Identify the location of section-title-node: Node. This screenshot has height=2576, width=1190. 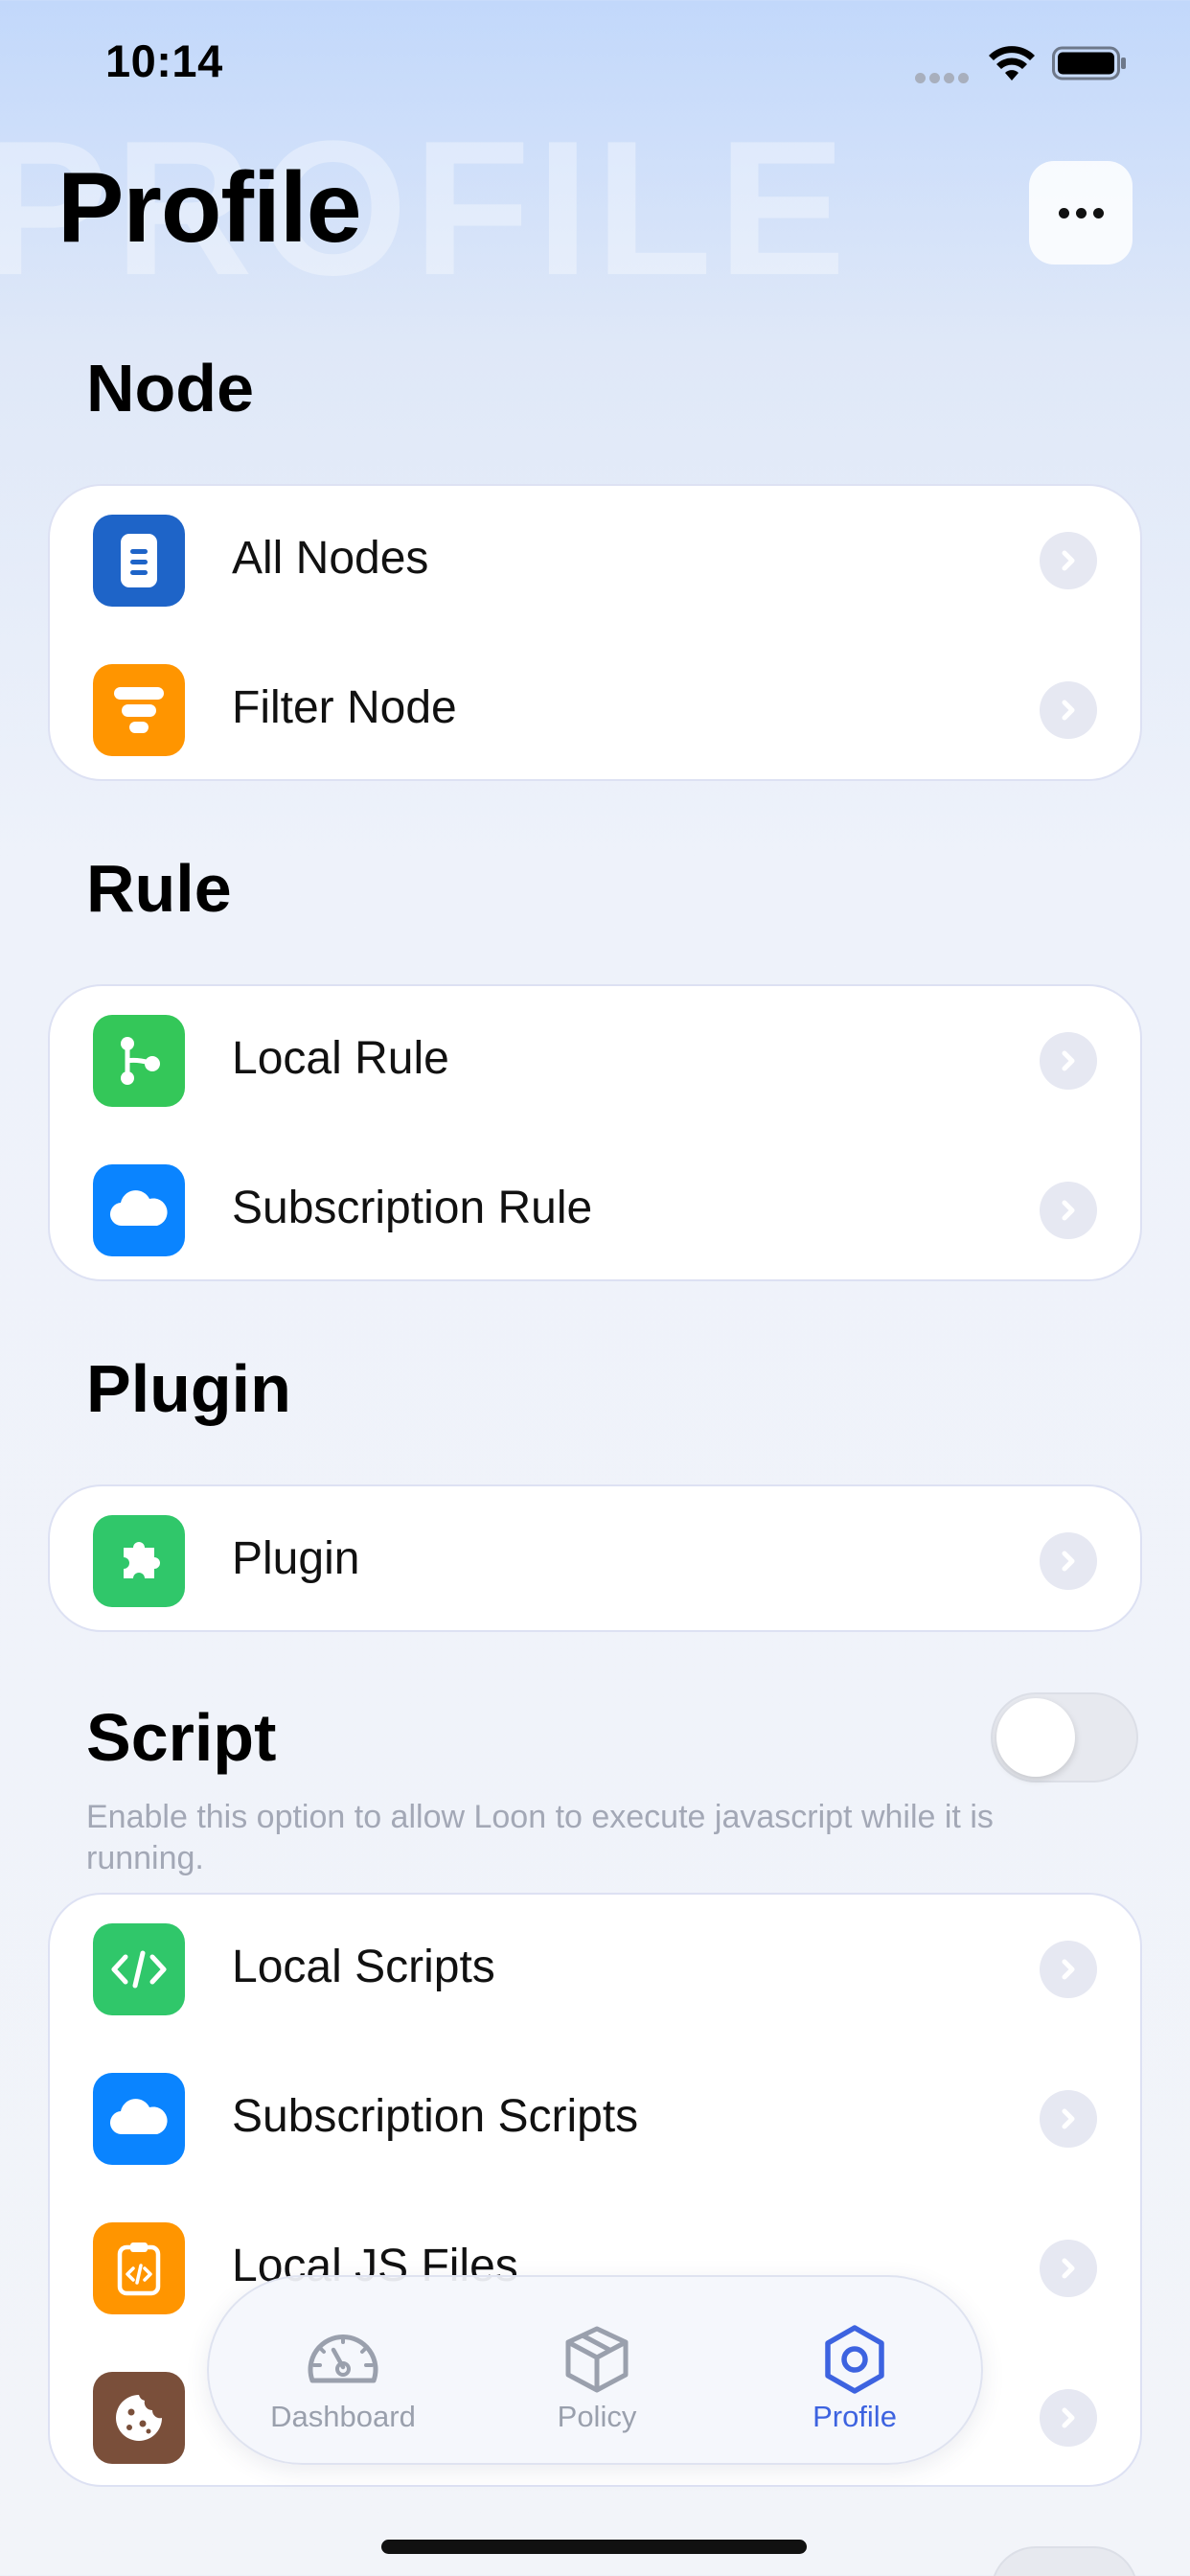
(170, 388).